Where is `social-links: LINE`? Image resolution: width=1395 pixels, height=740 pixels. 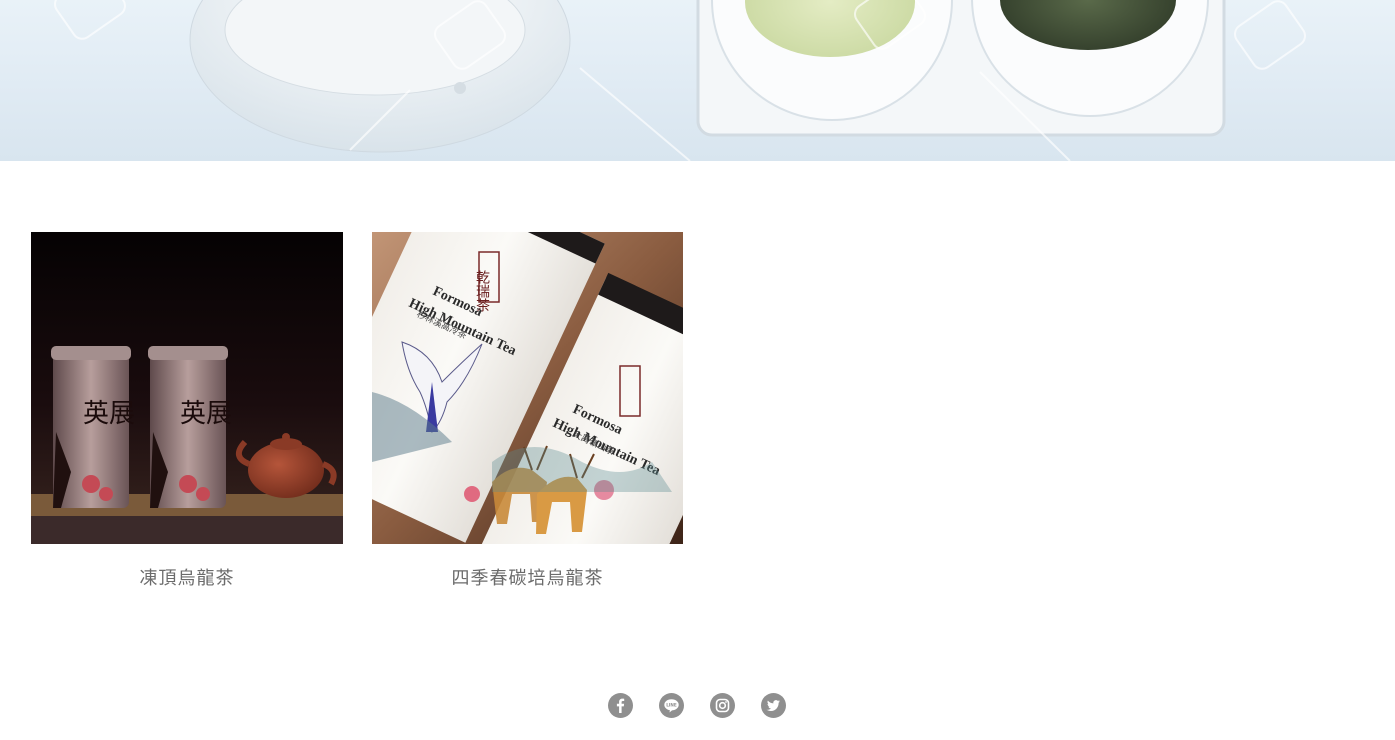
social-links: LINE is located at coordinates (697, 705).